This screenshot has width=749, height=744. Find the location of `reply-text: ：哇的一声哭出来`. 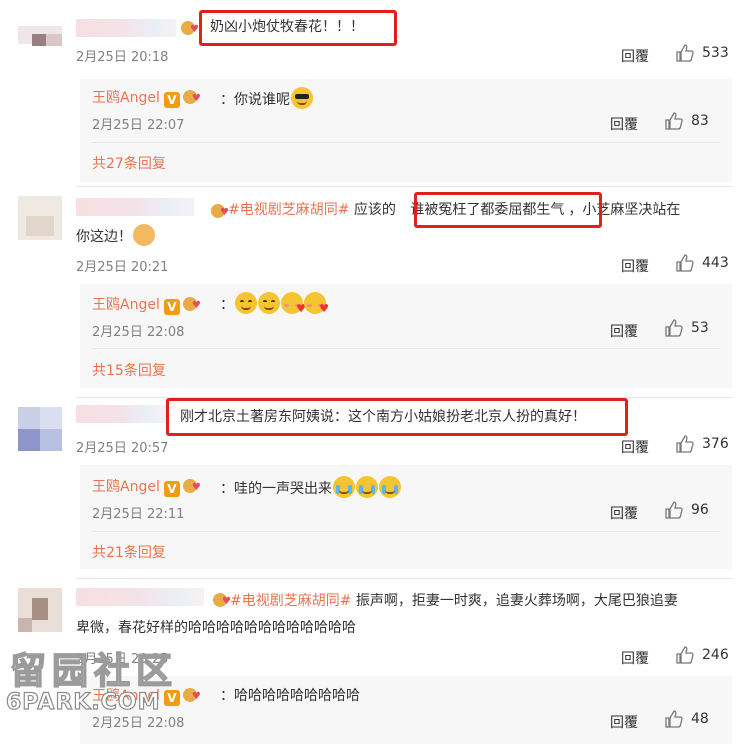

reply-text: ：哇的一声哭出来 is located at coordinates (310, 487).